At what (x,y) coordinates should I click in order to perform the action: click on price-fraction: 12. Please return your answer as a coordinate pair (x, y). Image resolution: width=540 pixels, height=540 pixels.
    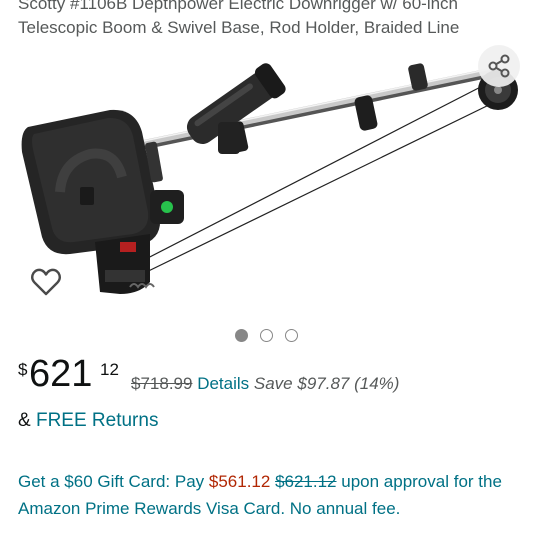
    Looking at the image, I should click on (109, 369).